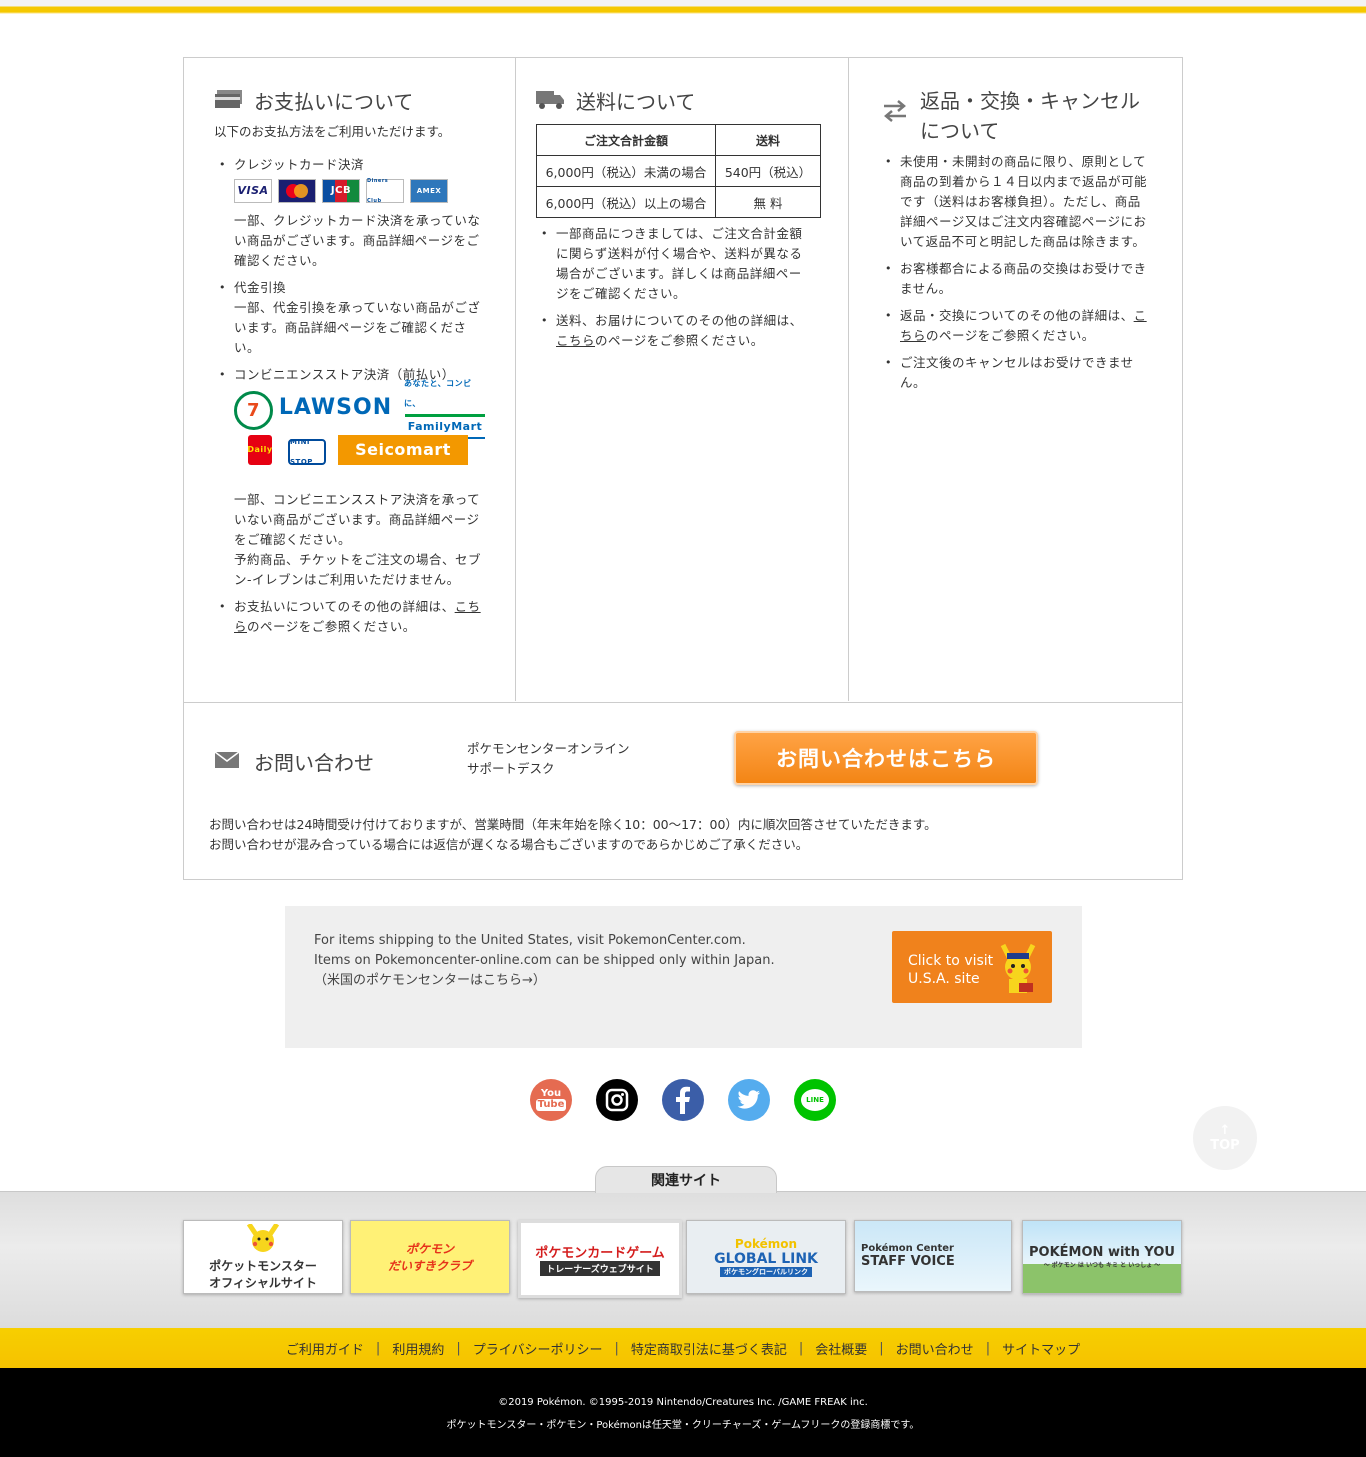 The width and height of the screenshot is (1366, 1457). I want to click on back-to-top-button: ↑ TOP, so click(1225, 1138).